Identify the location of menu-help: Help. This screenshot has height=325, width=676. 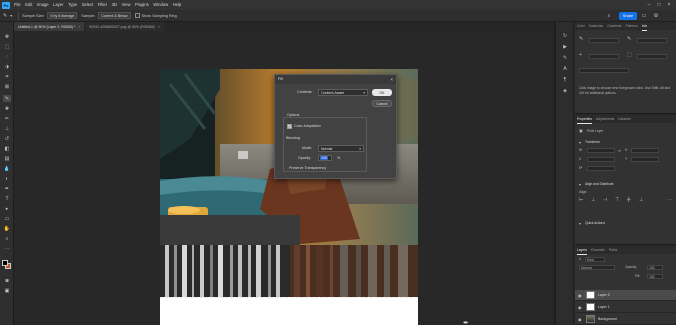
(177, 5).